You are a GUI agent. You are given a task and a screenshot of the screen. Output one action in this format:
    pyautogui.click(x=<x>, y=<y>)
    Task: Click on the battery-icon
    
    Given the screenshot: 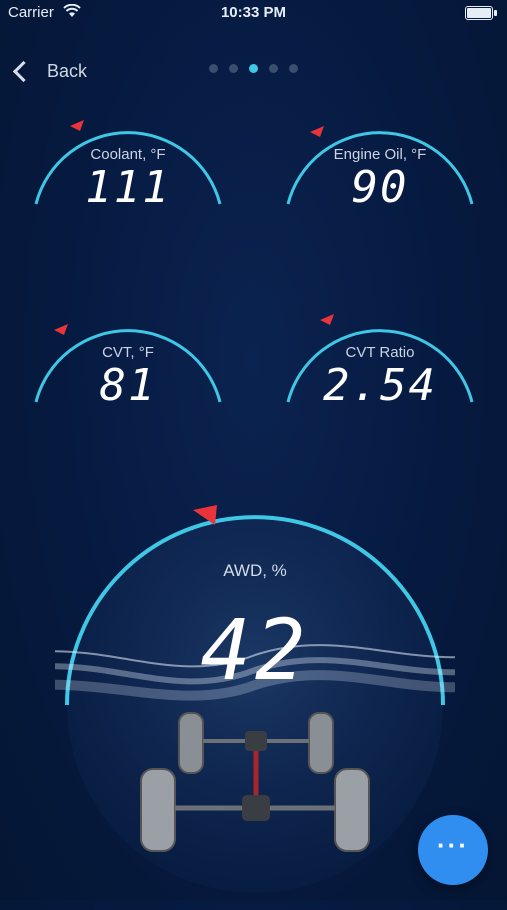 What is the action you would take?
    pyautogui.click(x=481, y=13)
    